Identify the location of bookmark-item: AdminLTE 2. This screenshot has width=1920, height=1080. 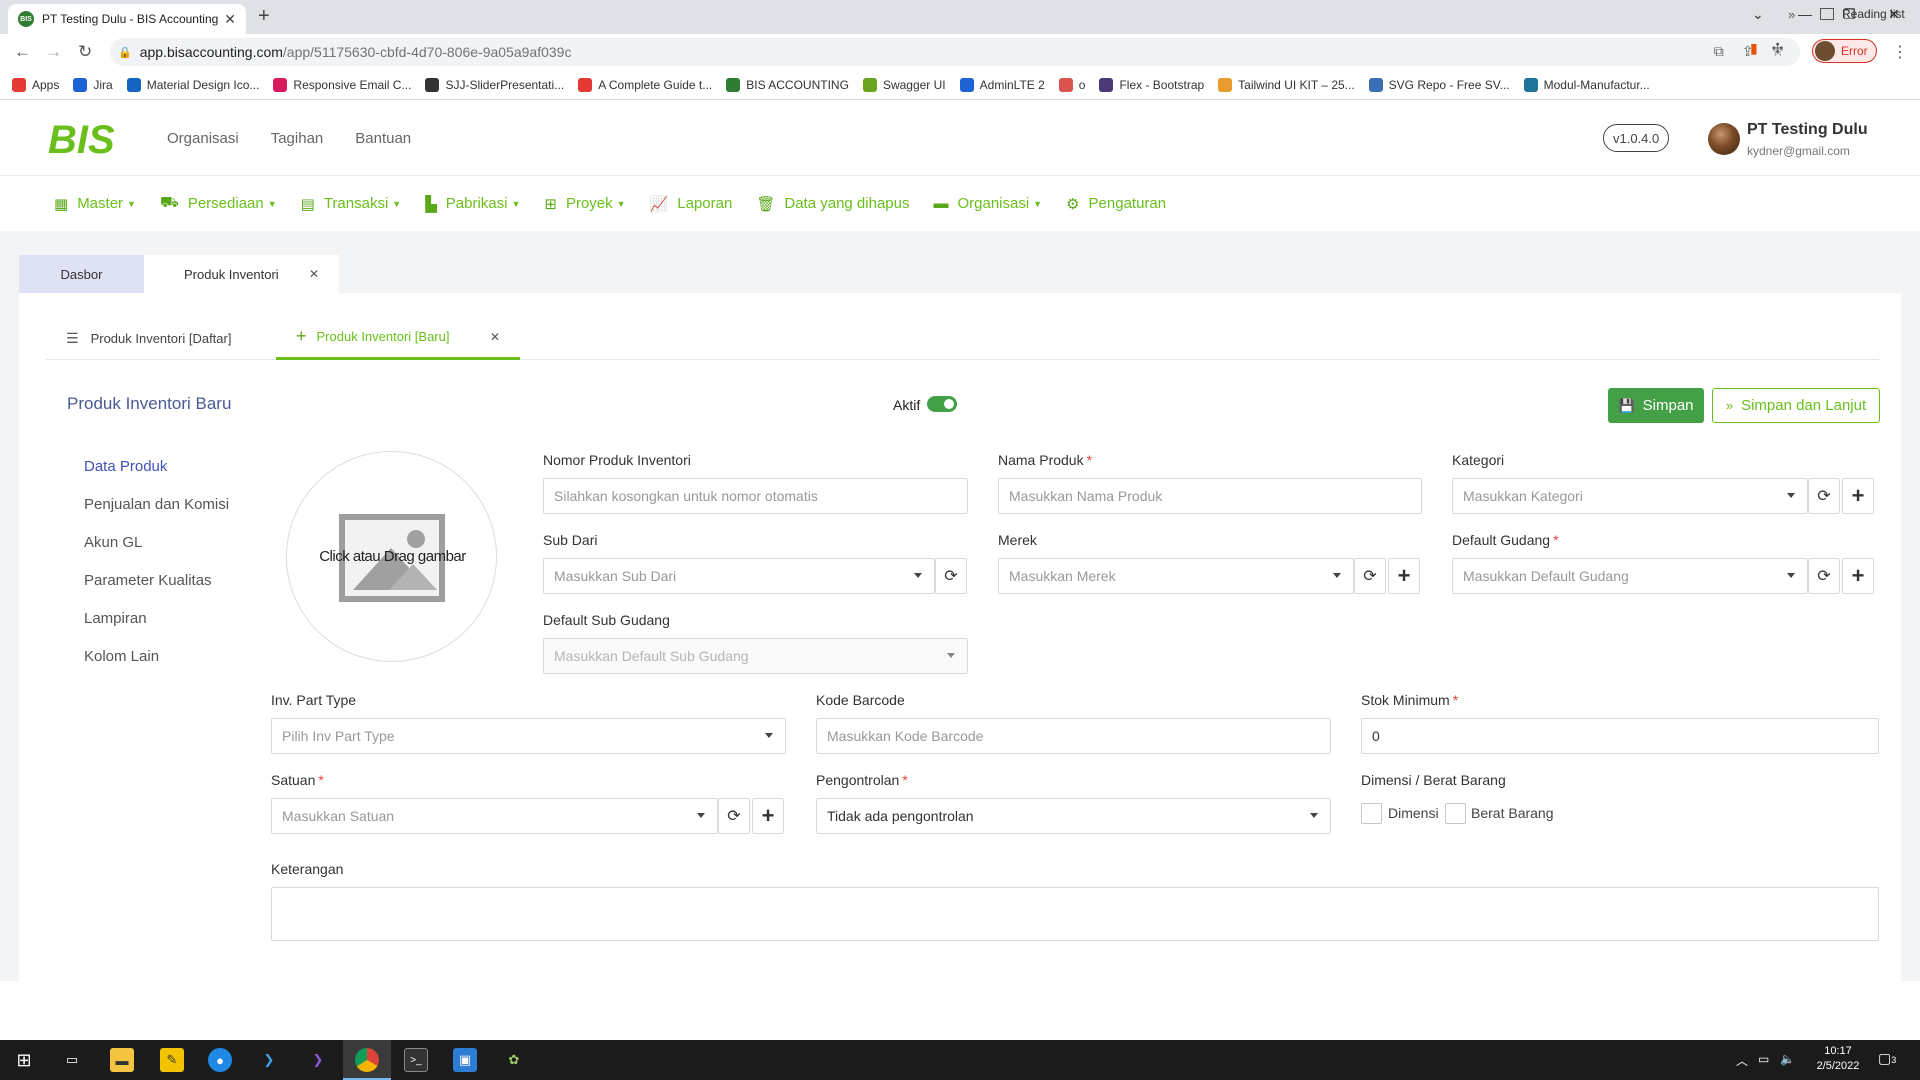
(1002, 84).